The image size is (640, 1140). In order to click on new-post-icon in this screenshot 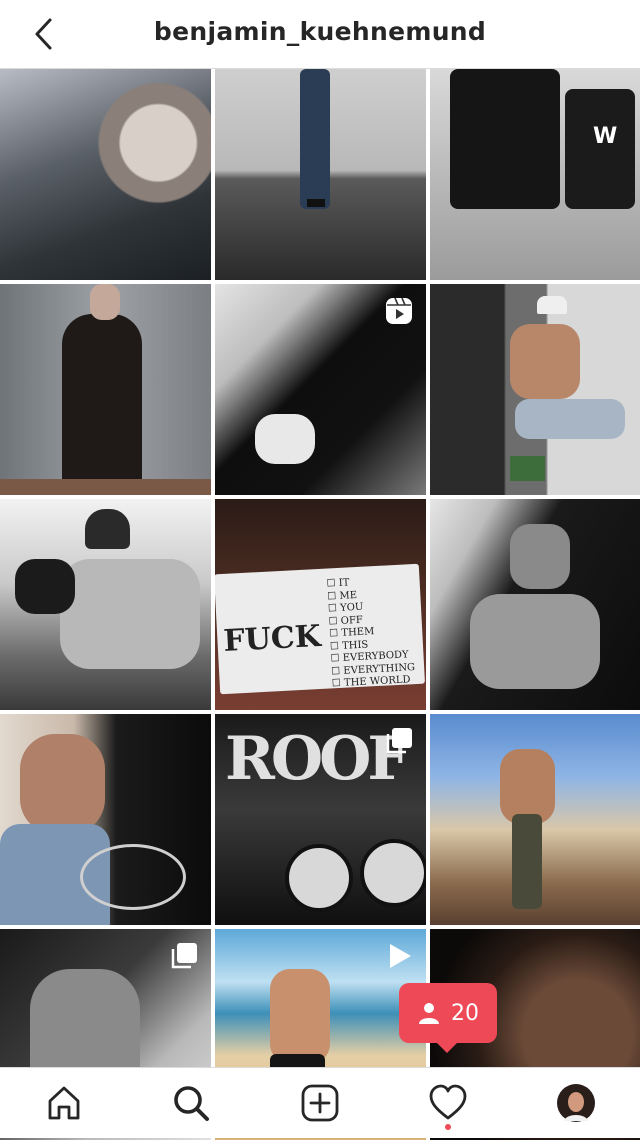, I will do `click(320, 1103)`.